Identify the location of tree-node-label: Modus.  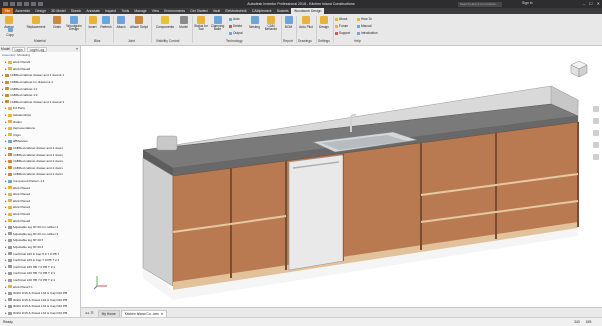
(17, 121).